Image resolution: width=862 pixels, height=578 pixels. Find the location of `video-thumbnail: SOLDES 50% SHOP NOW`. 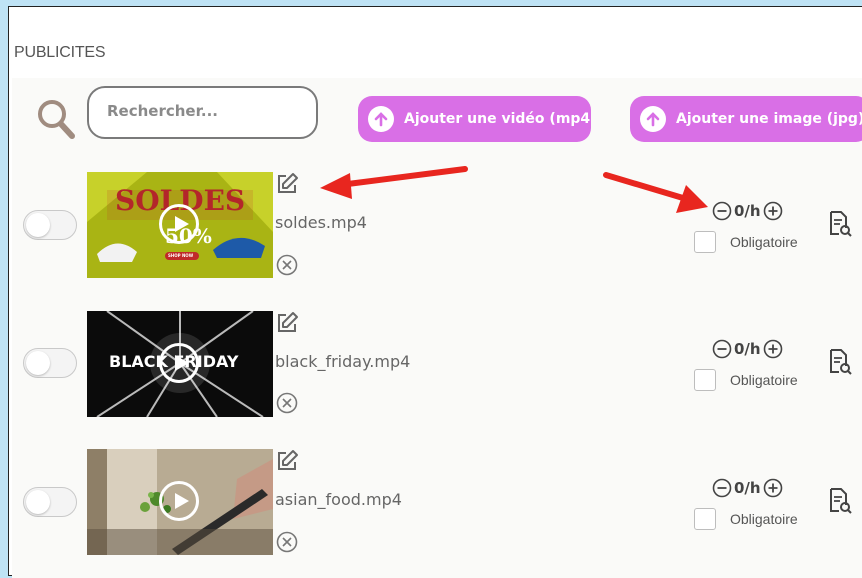

video-thumbnail: SOLDES 50% SHOP NOW is located at coordinates (180, 225).